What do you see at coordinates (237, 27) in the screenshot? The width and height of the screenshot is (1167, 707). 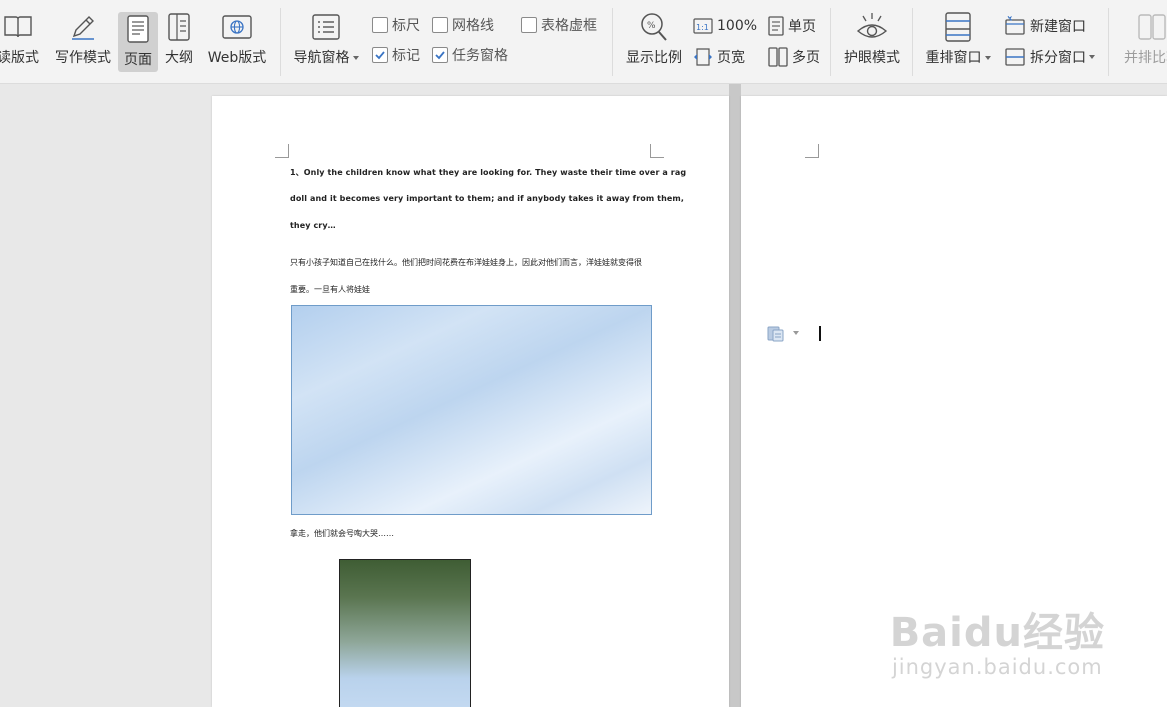 I see `web-icon` at bounding box center [237, 27].